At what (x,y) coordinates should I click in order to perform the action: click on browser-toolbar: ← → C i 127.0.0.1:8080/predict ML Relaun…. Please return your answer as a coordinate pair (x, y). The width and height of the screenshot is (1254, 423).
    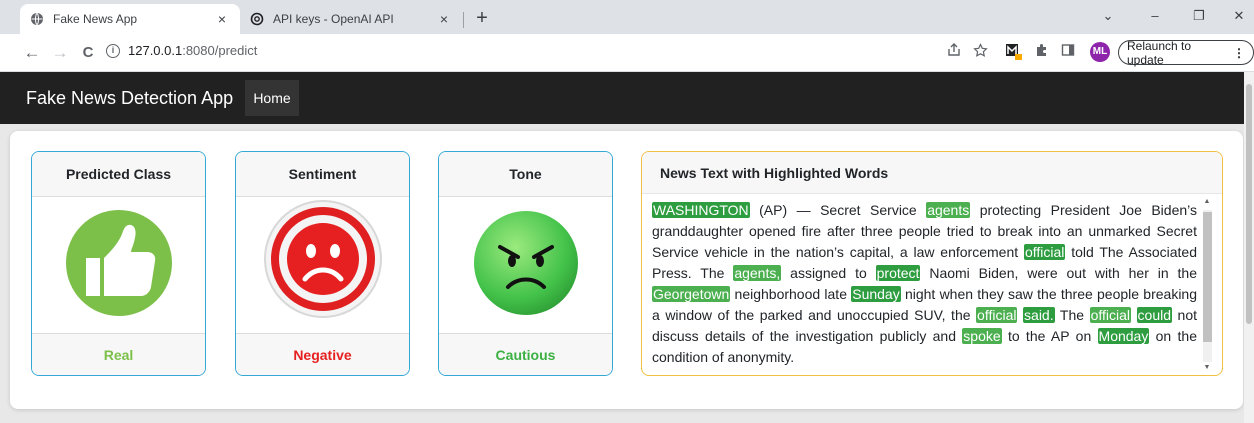
    Looking at the image, I should click on (627, 53).